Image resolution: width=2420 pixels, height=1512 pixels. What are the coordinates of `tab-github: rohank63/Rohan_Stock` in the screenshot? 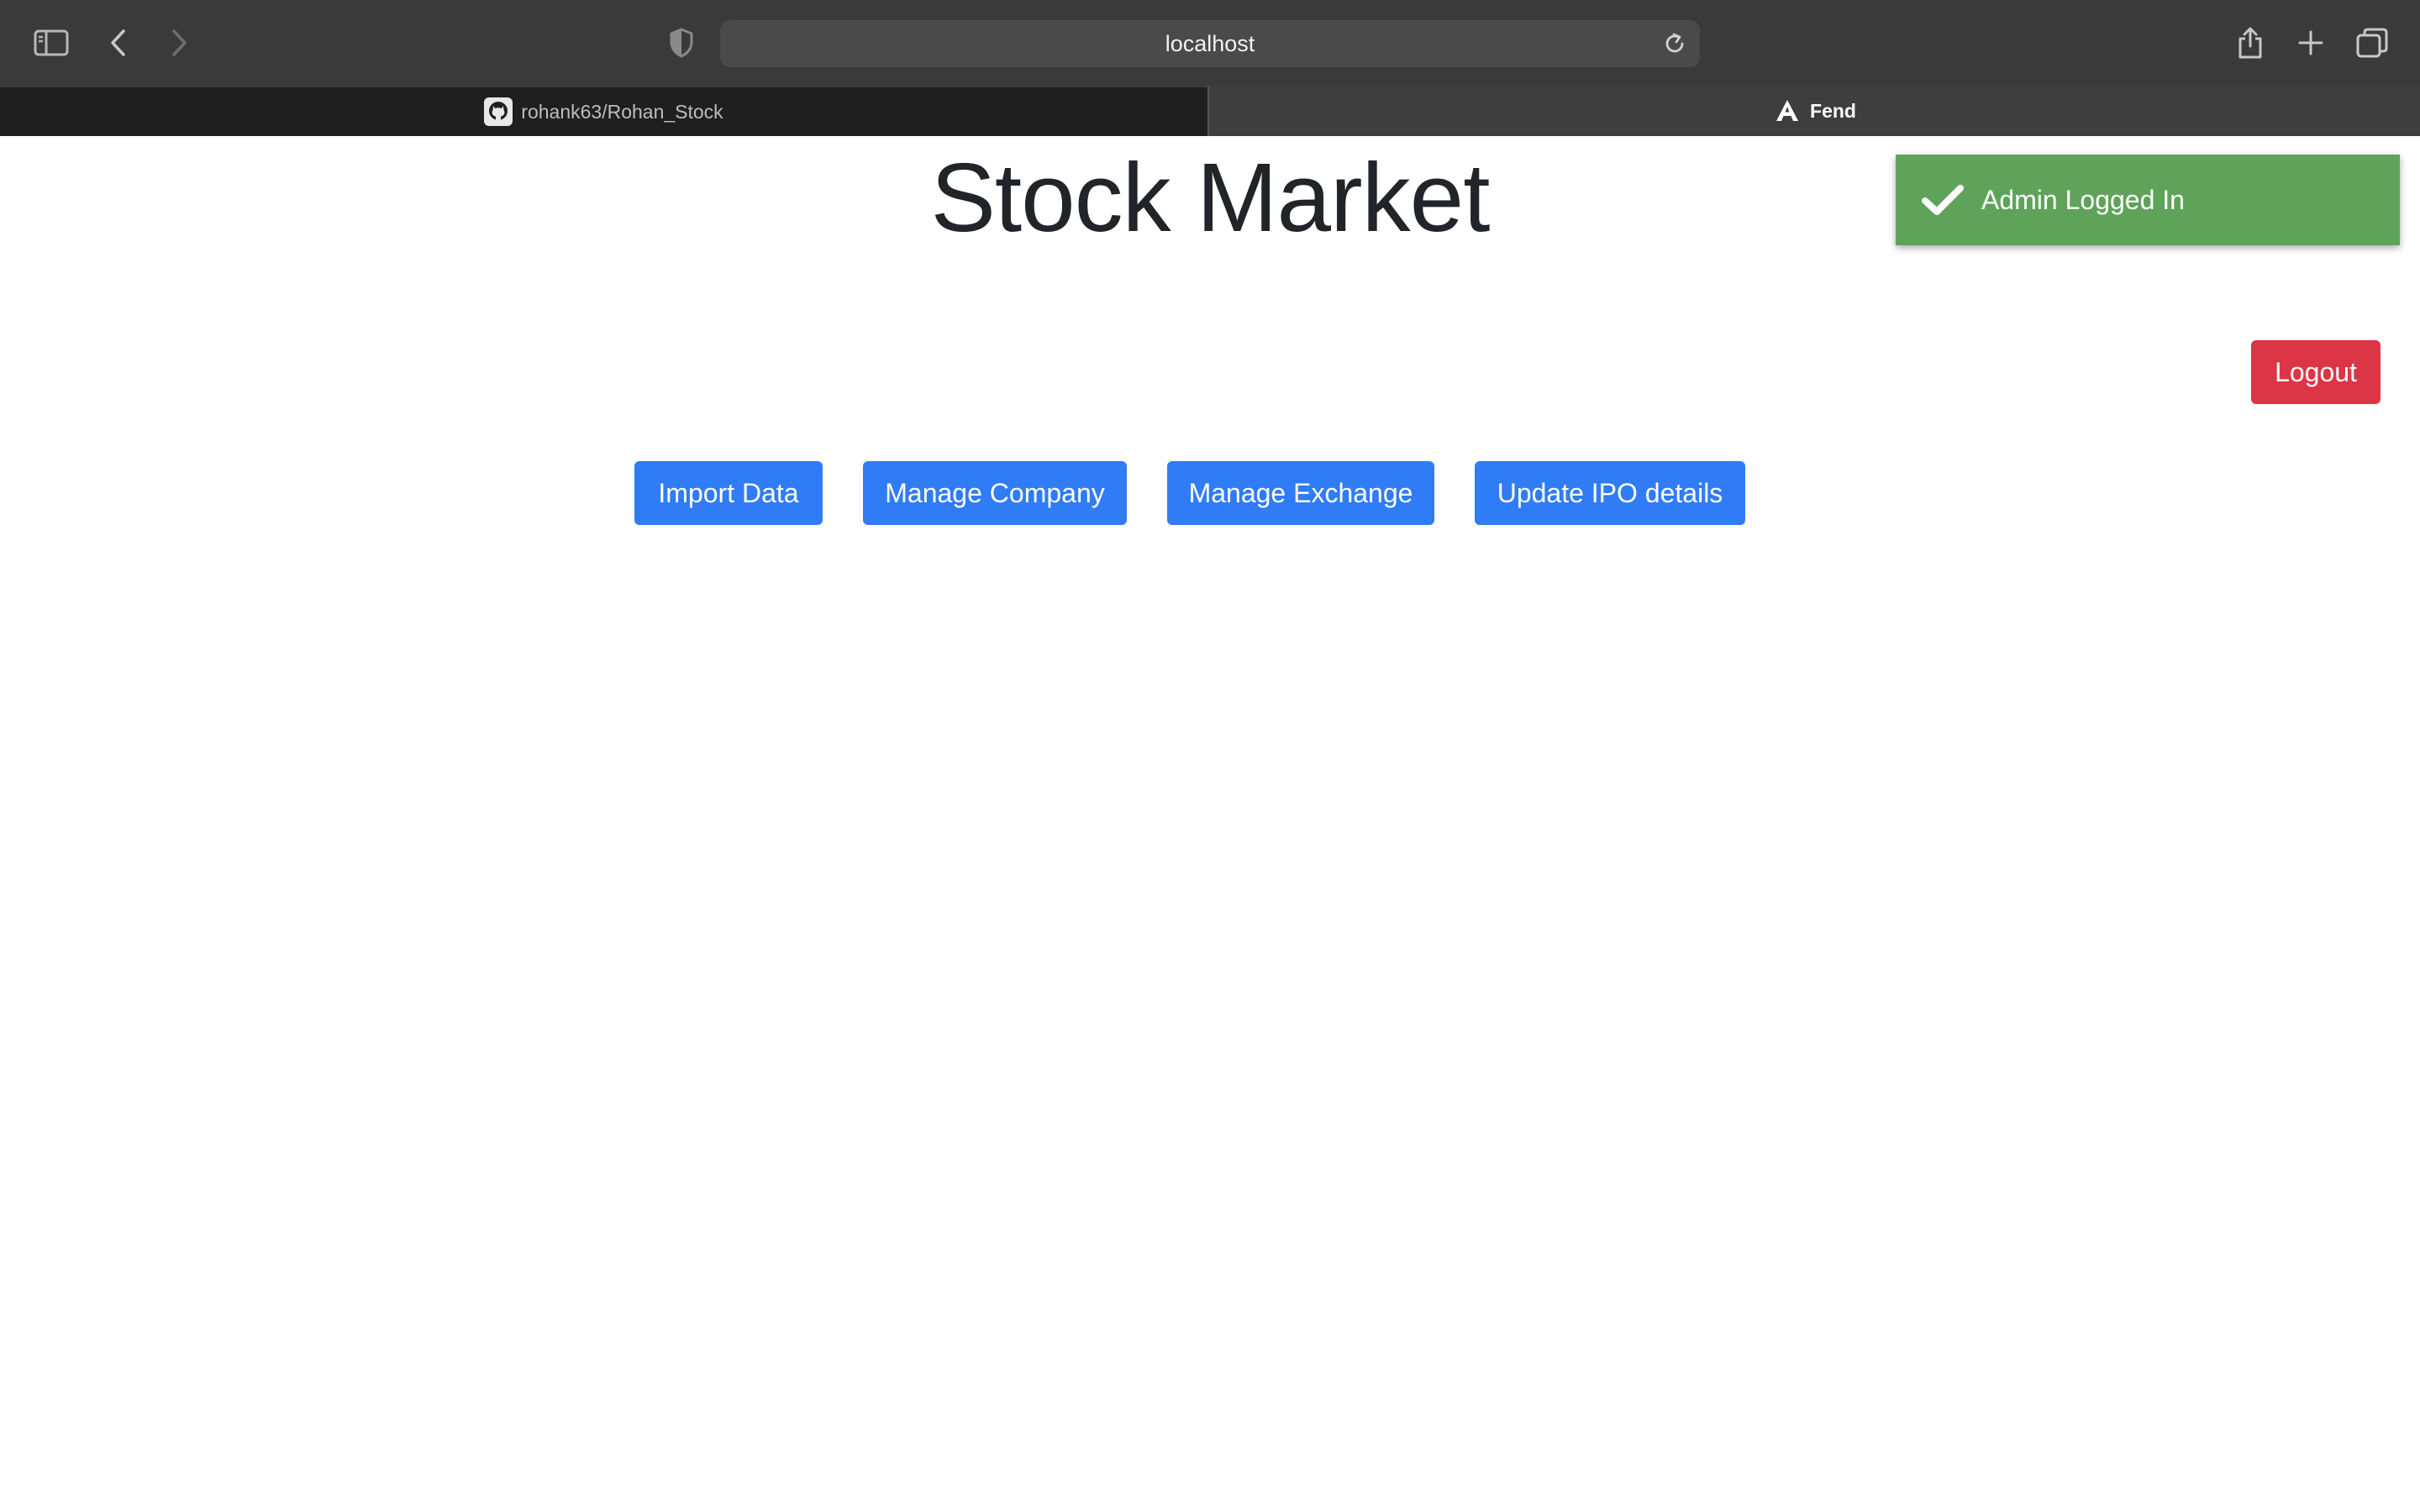 It's located at (603, 111).